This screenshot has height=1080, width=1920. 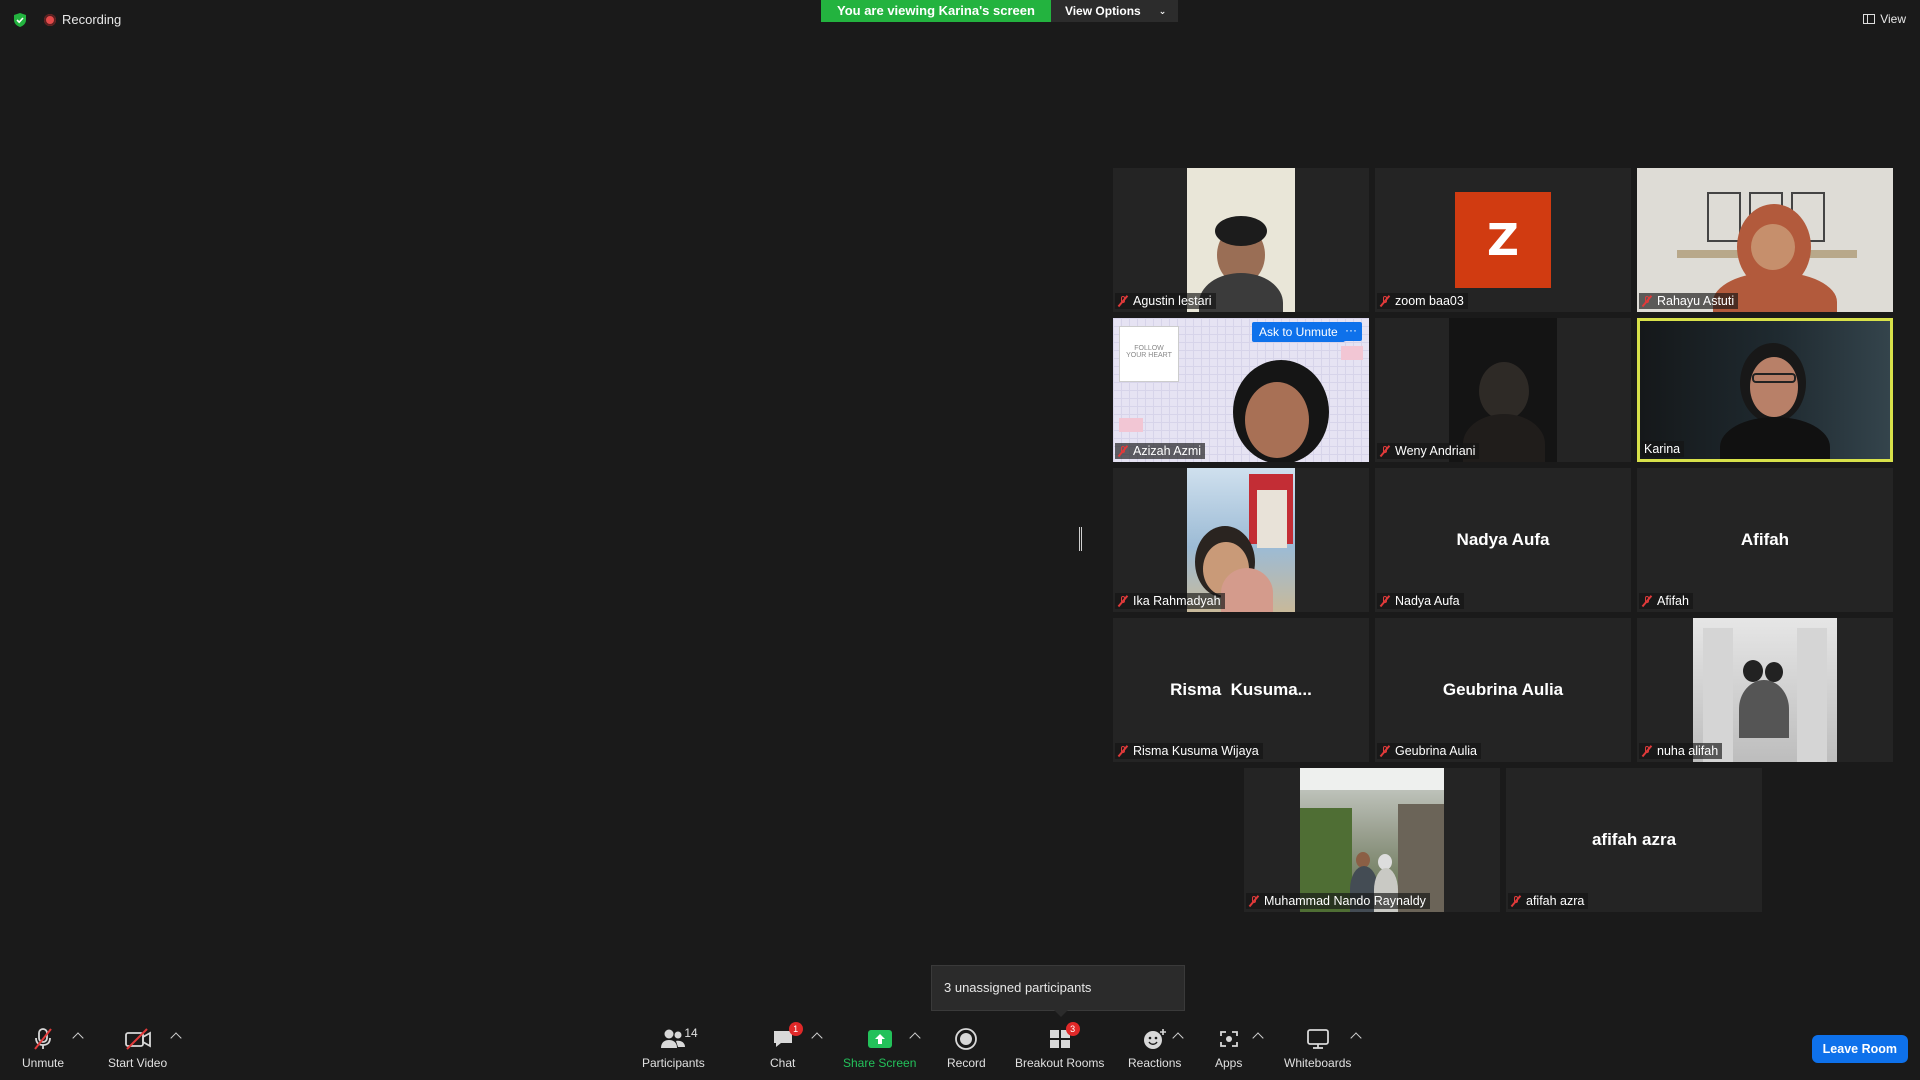 What do you see at coordinates (1177, 601) in the screenshot?
I see `participant-name: Ika Rahmadyah` at bounding box center [1177, 601].